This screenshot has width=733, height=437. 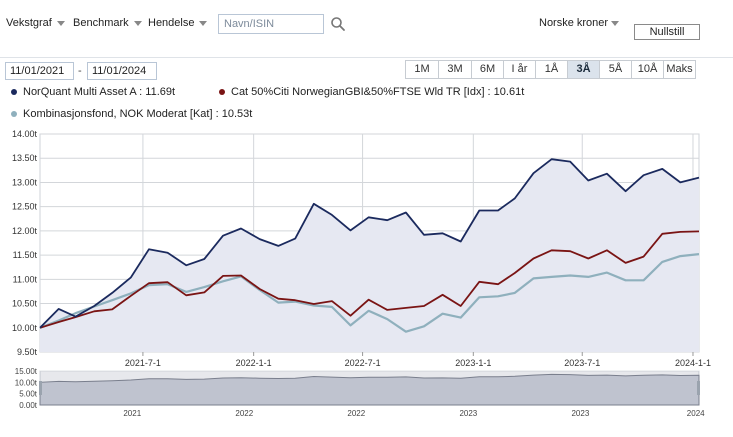 I want to click on x-tick-label: 2022-1-1, so click(x=254, y=363).